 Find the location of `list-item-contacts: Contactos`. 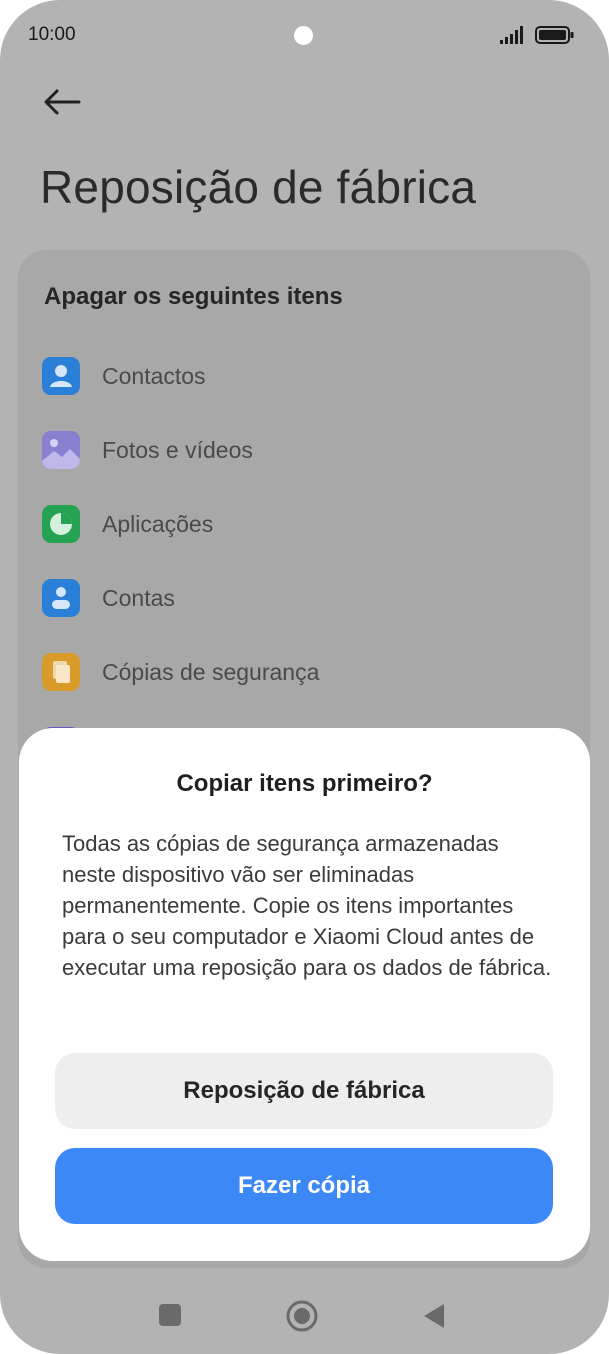

list-item-contacts: Contactos is located at coordinates (124, 376).